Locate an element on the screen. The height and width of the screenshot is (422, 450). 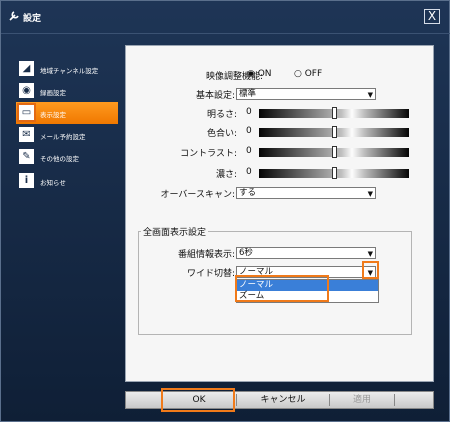
basic-setting-label: 基本設定: is located at coordinates (215, 96).